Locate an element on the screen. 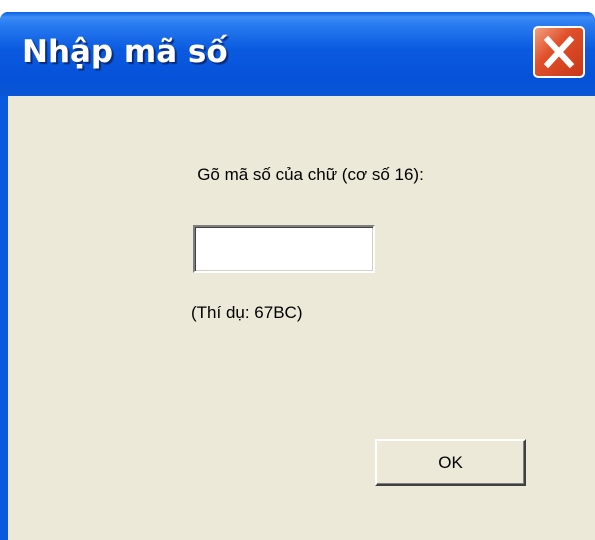  close-button is located at coordinates (559, 52).